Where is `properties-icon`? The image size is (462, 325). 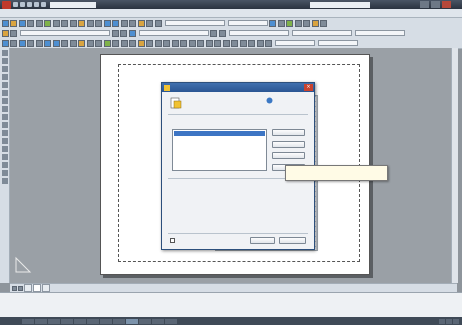 properties-icon is located at coordinates (132, 23).